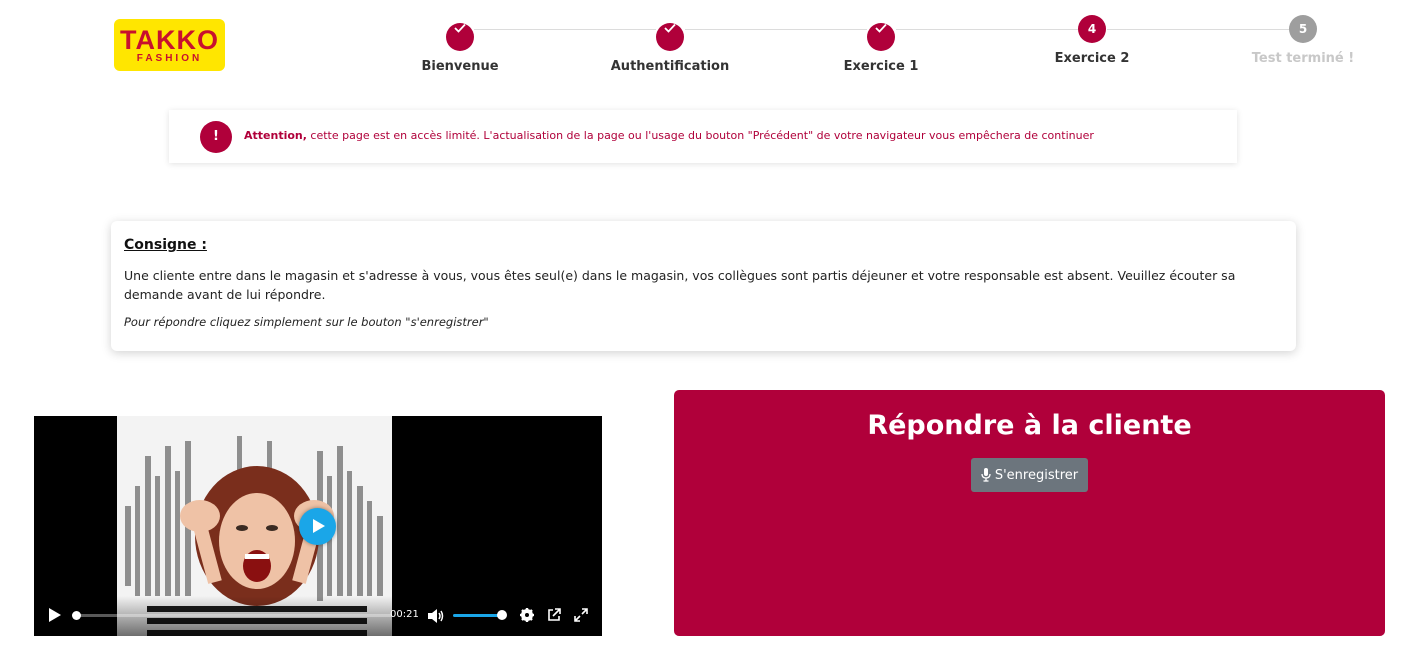  What do you see at coordinates (670, 66) in the screenshot?
I see `step-label: Authentification` at bounding box center [670, 66].